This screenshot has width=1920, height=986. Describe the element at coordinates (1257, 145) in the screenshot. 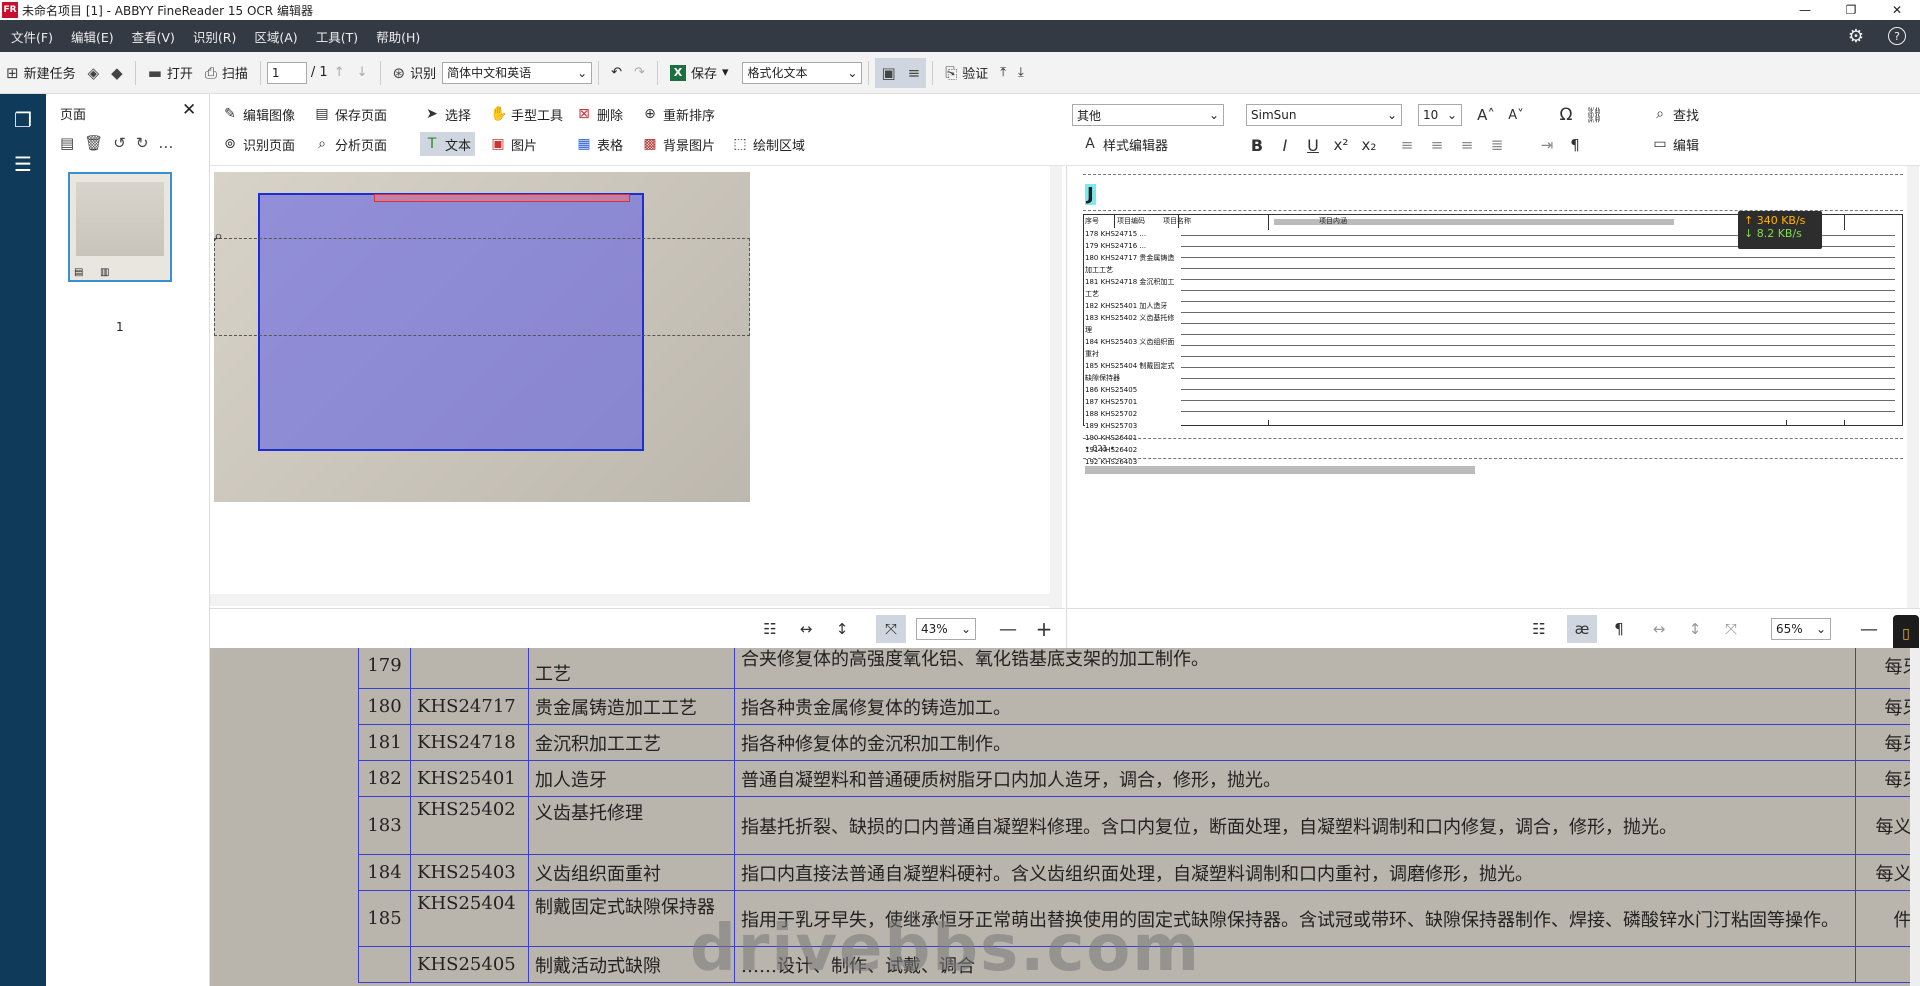

I see `bold-icon: B` at that location.